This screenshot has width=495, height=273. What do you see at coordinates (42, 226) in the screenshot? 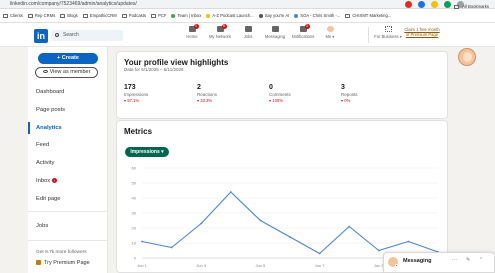
I see `sidebar-item-jobs: Jobs` at bounding box center [42, 226].